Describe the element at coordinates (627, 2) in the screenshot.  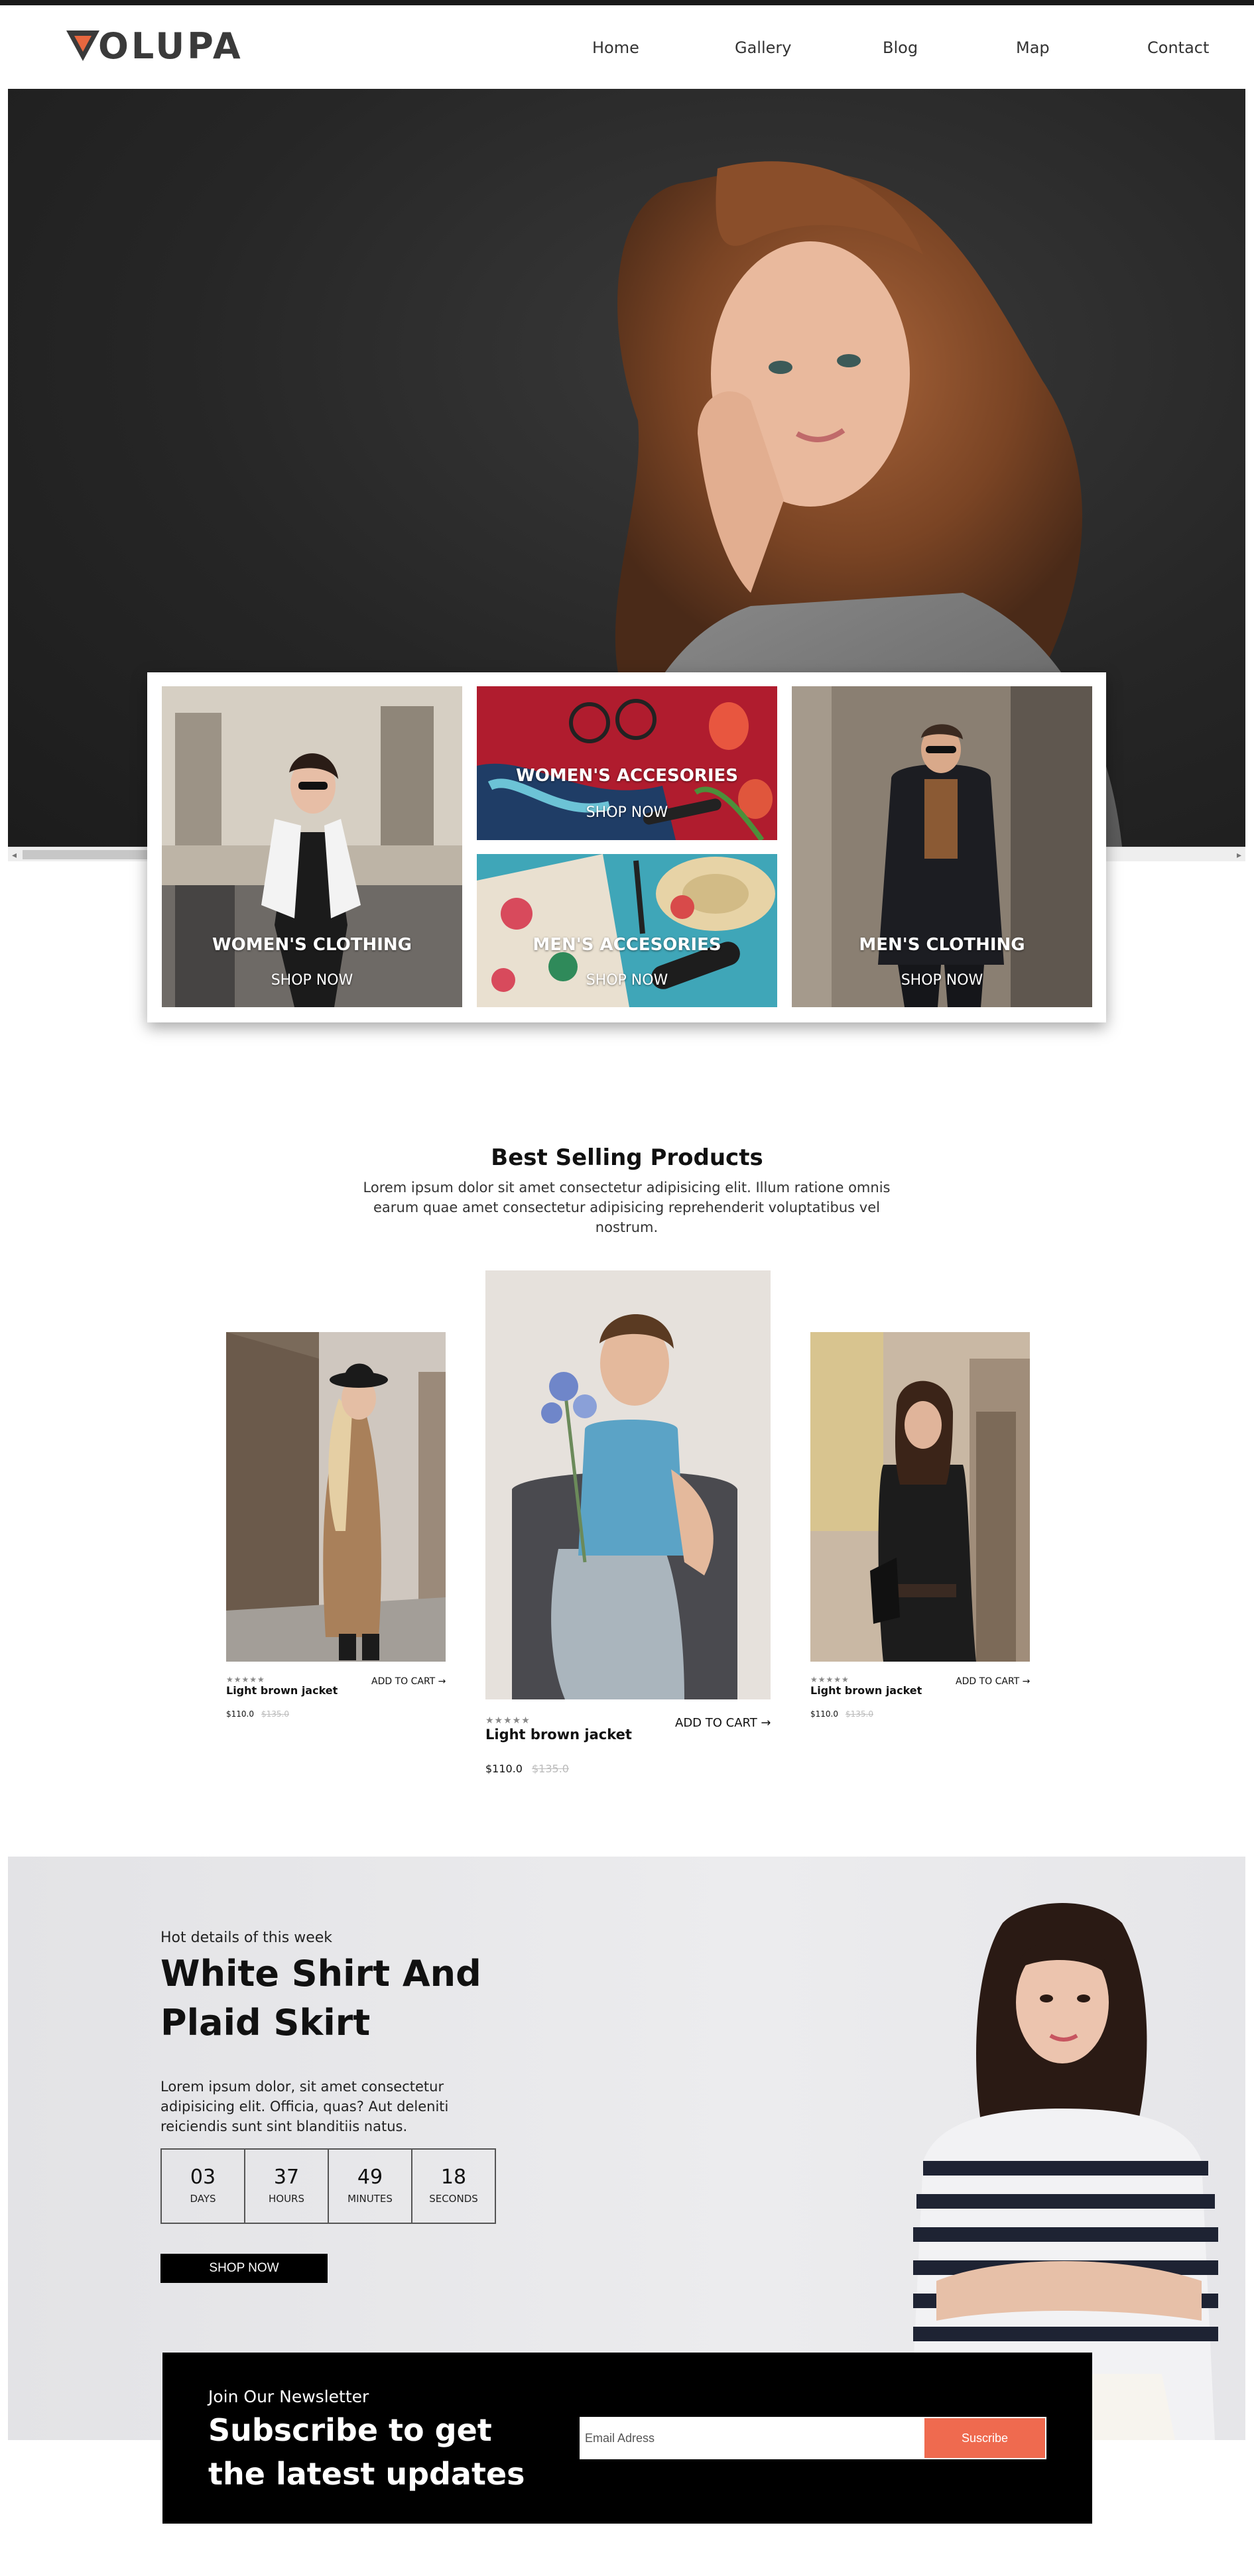
I see `top-border` at that location.